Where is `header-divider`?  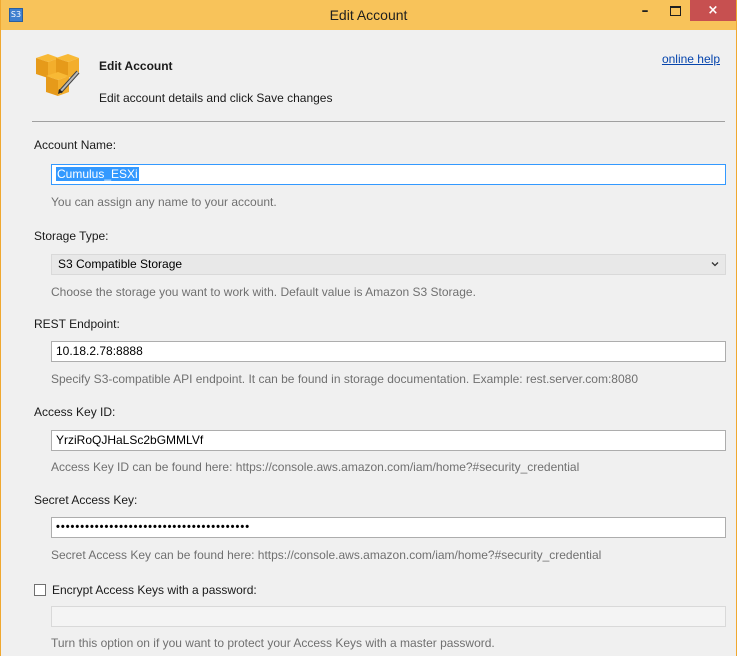
header-divider is located at coordinates (378, 121).